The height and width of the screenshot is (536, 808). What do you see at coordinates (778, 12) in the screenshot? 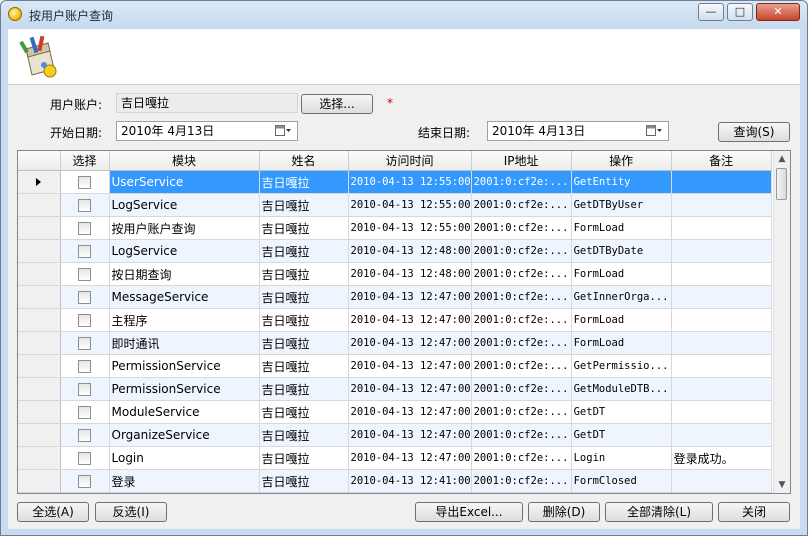
I see `close-window-button: ✕` at bounding box center [778, 12].